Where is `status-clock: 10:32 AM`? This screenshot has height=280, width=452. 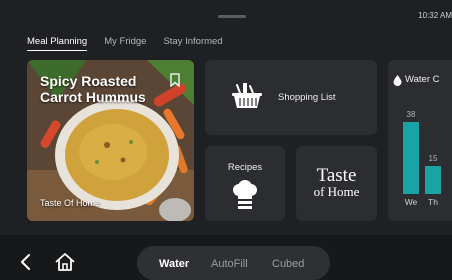
status-clock: 10:32 AM is located at coordinates (435, 15).